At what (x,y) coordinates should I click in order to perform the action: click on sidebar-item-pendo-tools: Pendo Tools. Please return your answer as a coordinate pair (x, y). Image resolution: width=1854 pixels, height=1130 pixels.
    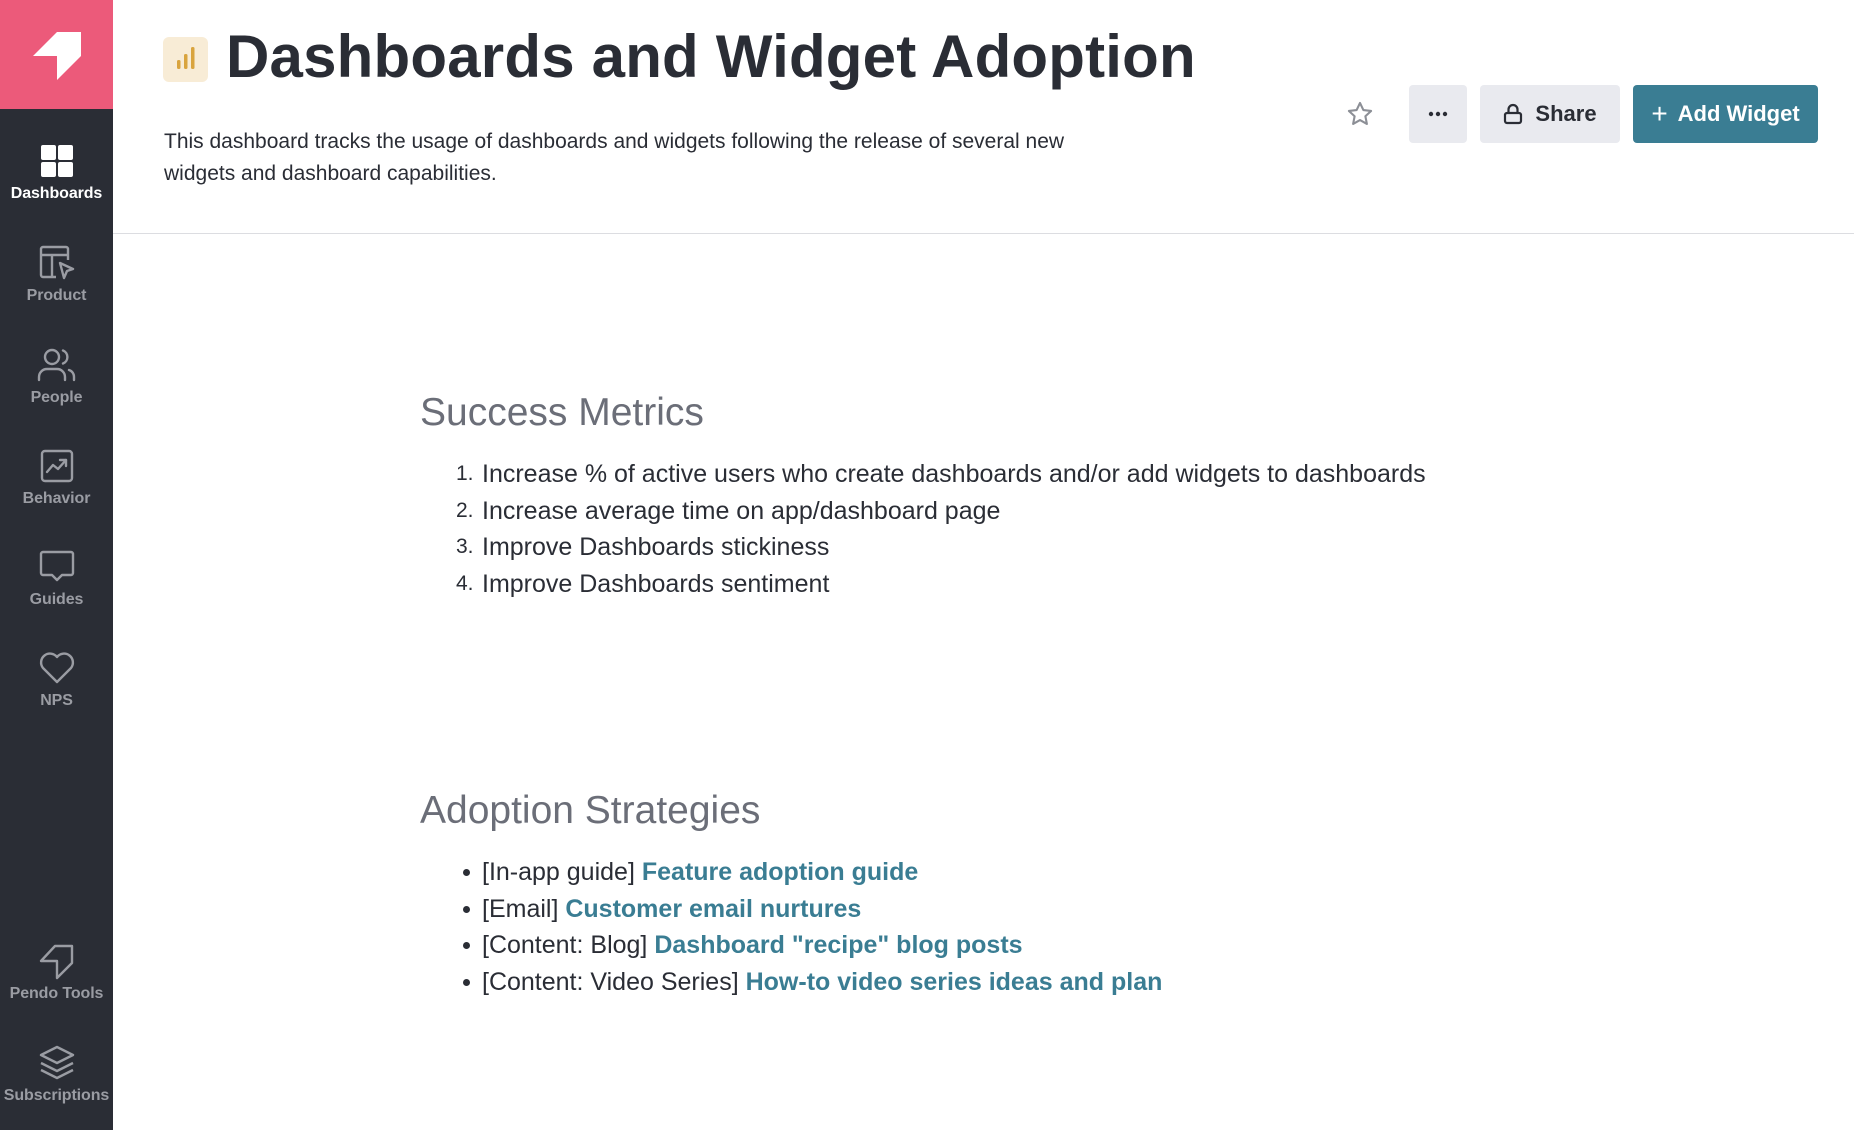
    Looking at the image, I should click on (56, 972).